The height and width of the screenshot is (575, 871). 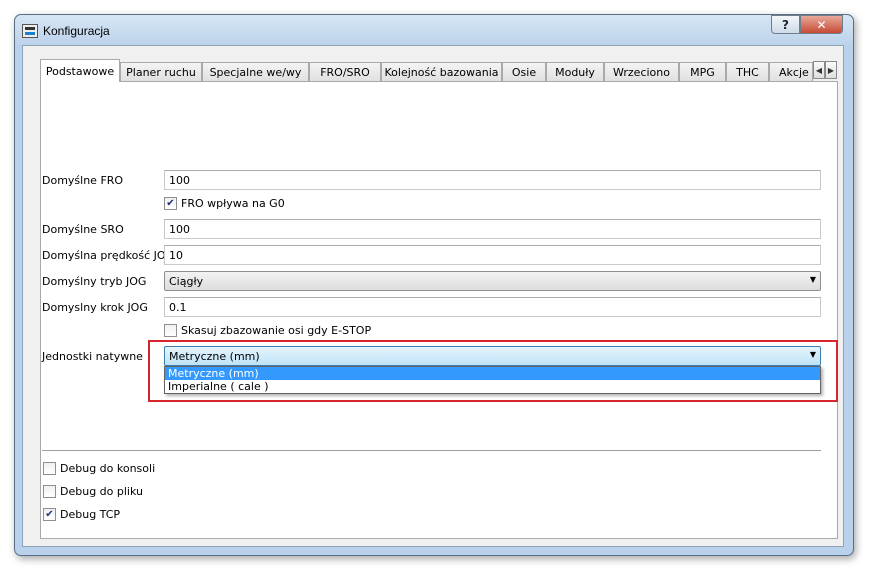 What do you see at coordinates (791, 71) in the screenshot?
I see `tab-akcje: Akcje` at bounding box center [791, 71].